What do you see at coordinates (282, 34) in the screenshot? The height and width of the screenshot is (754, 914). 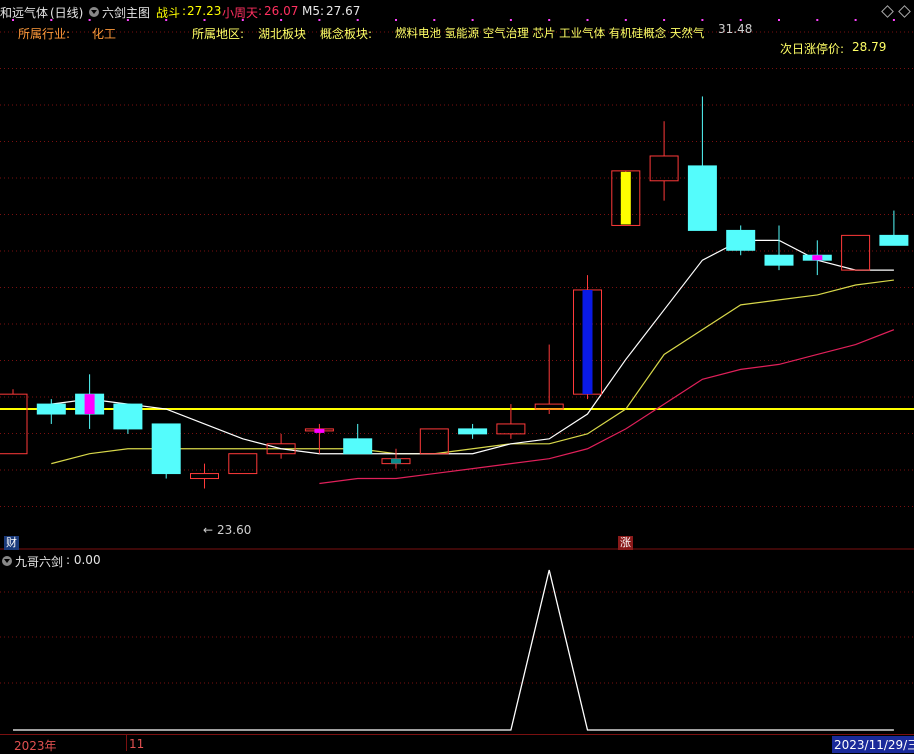 I see `region-value: 湖北板块` at bounding box center [282, 34].